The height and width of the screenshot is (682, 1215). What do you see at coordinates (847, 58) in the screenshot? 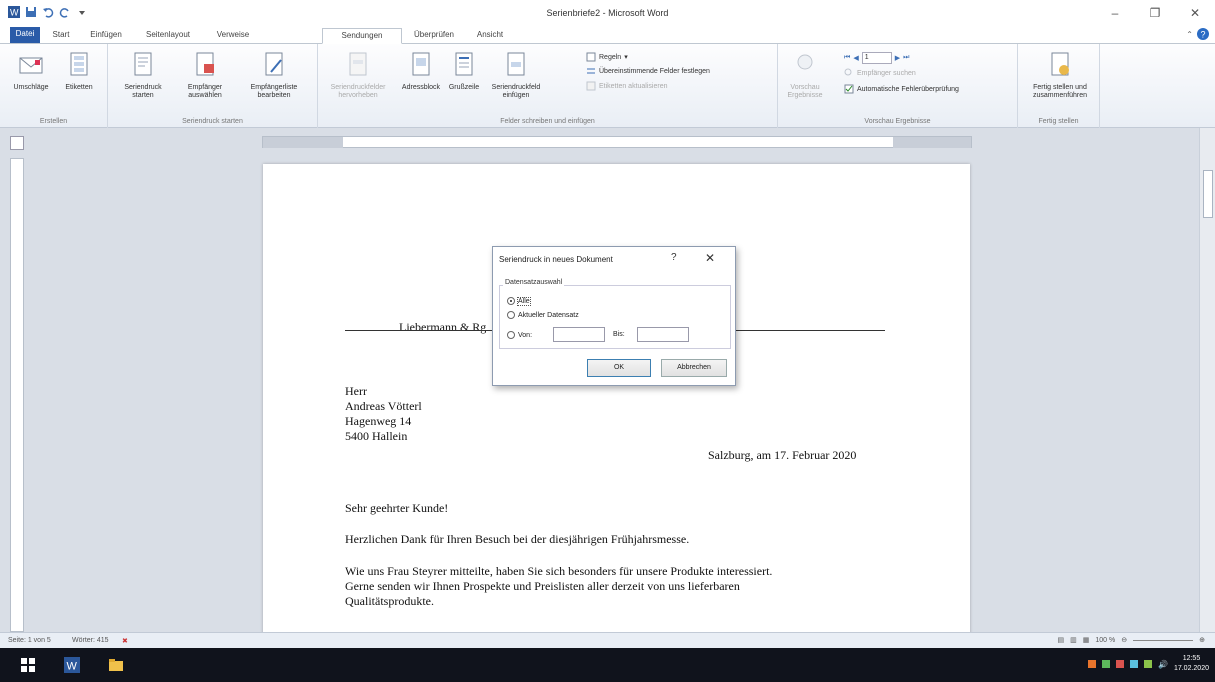
I see `first-record-icon: ⏮` at bounding box center [847, 58].